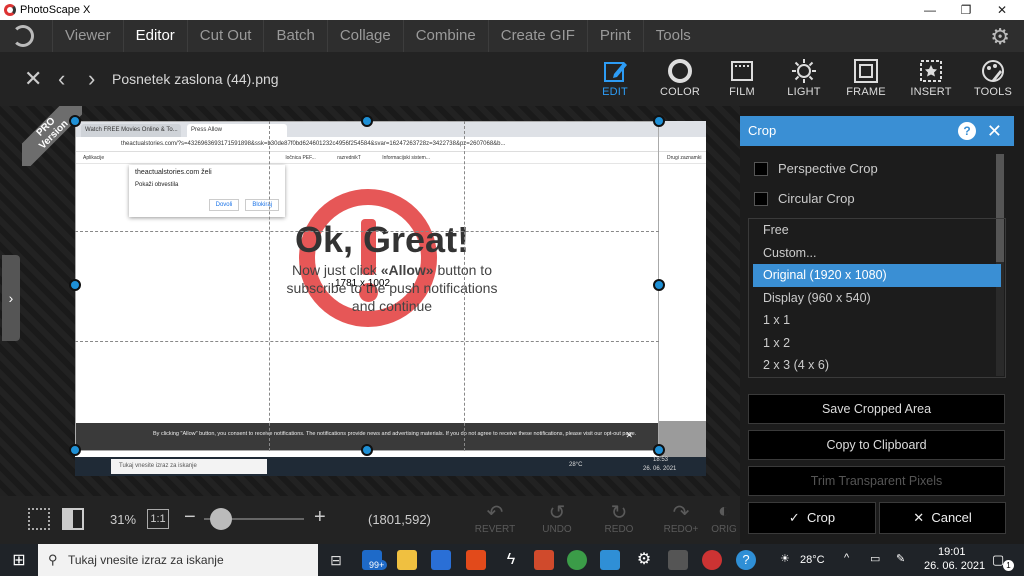 The image size is (1024, 576). Describe the element at coordinates (91, 79) in the screenshot. I see `next-image-icon: ›` at that location.